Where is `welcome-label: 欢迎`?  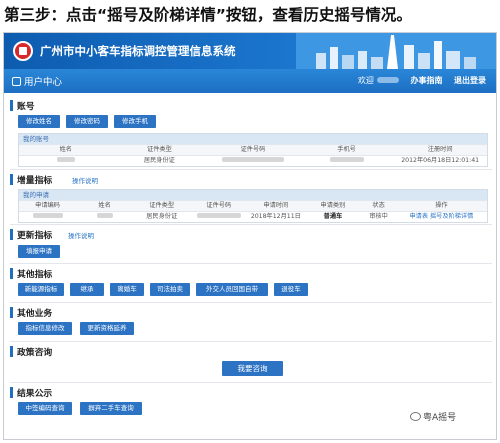
welcome-label: 欢迎 is located at coordinates (365, 80).